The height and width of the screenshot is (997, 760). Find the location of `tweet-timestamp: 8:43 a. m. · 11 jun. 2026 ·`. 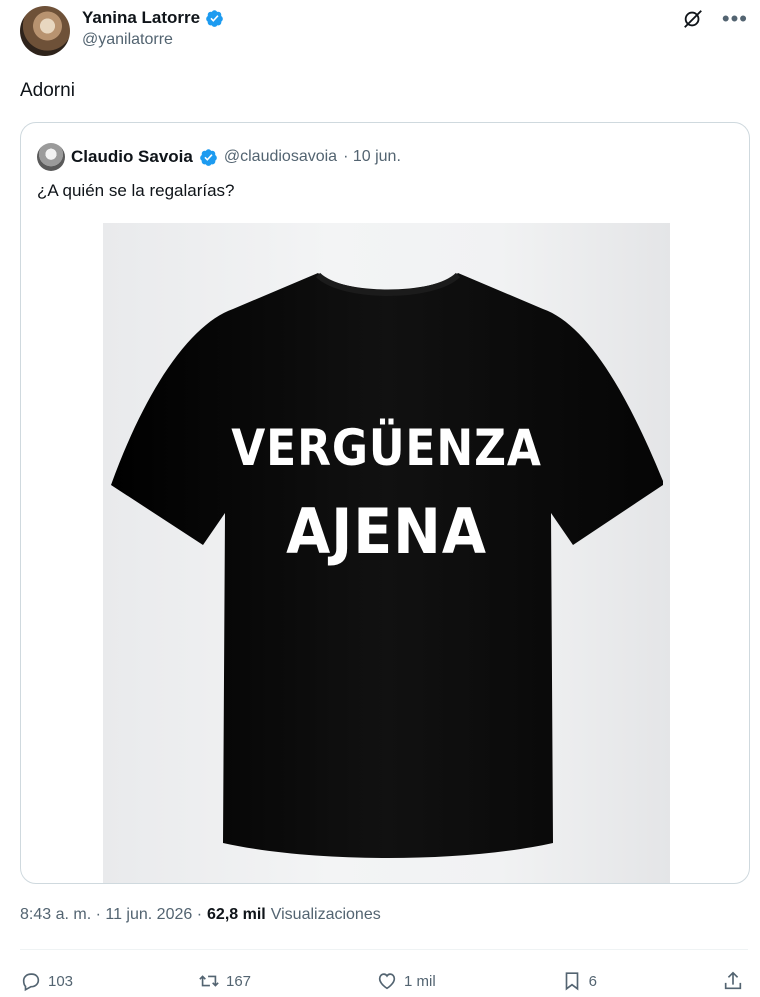

tweet-timestamp: 8:43 a. m. · 11 jun. 2026 · is located at coordinates (111, 915).